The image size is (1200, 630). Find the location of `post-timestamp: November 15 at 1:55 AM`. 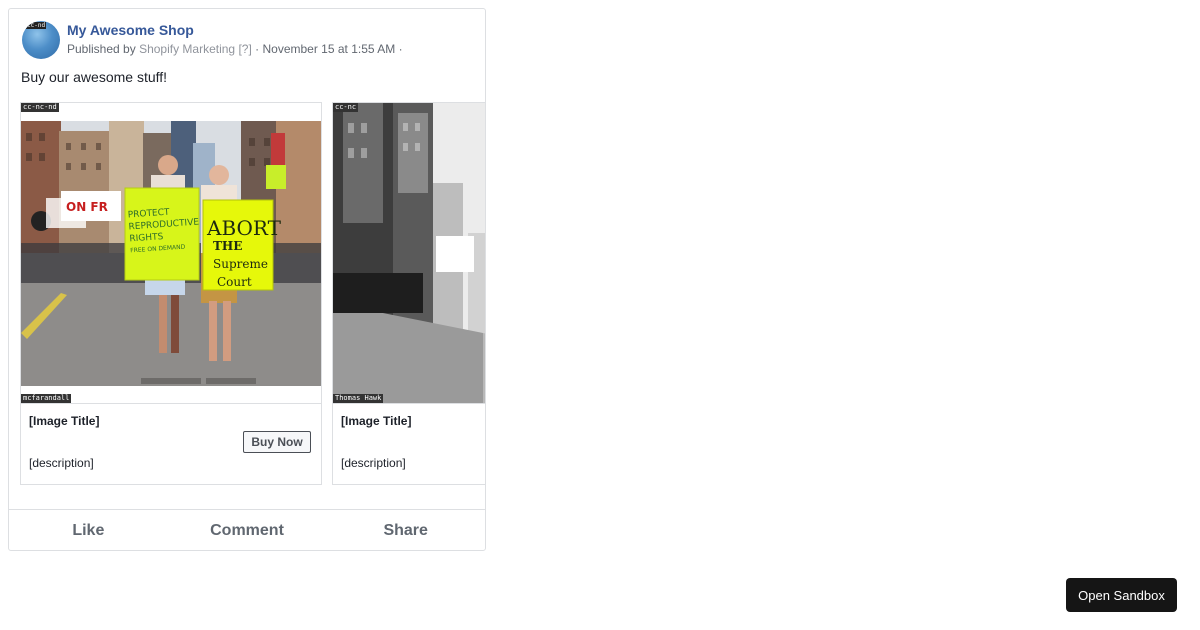

post-timestamp: November 15 at 1:55 AM is located at coordinates (328, 49).